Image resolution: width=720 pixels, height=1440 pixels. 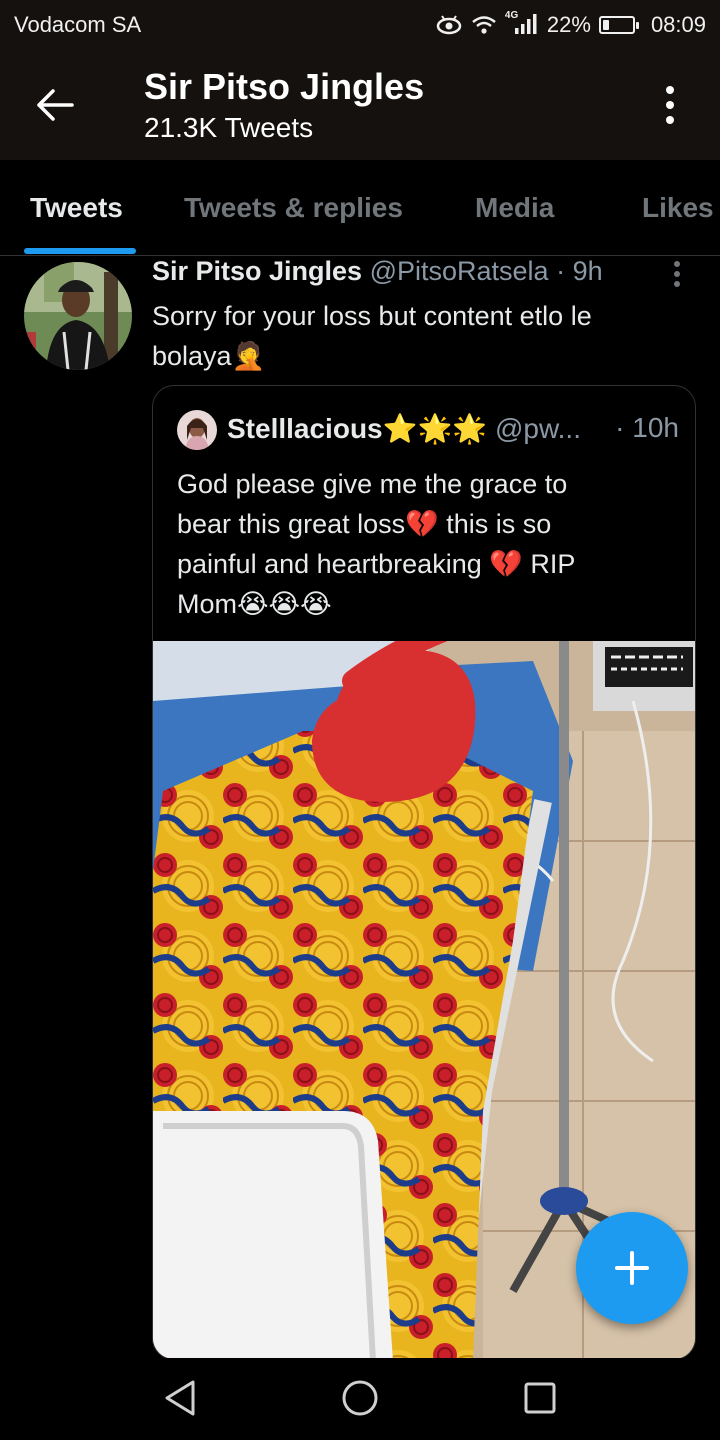 I want to click on nav-home-button, so click(x=360, y=1398).